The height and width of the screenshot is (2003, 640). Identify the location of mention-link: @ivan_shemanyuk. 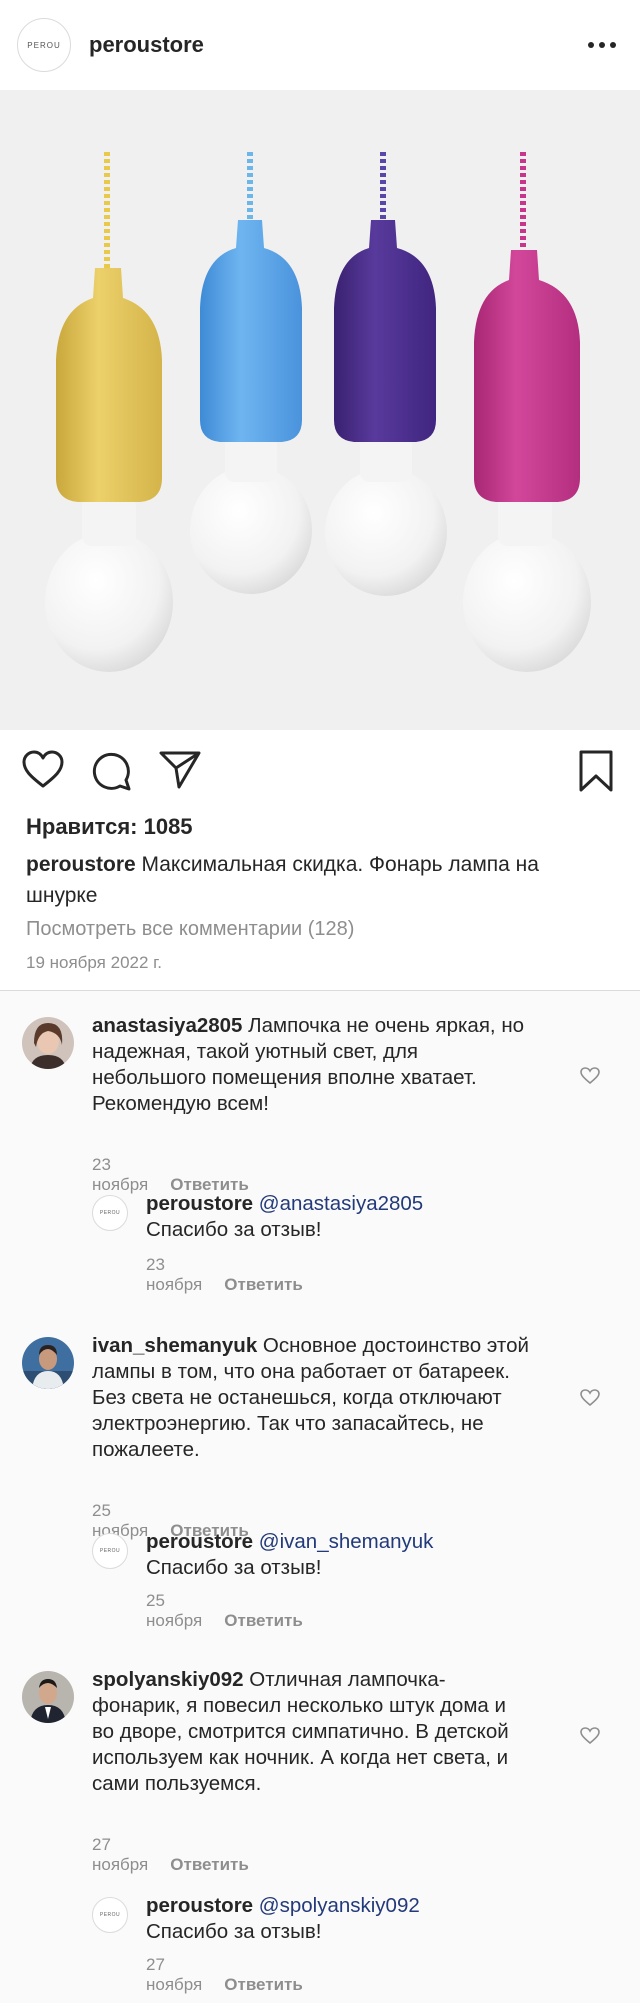
(346, 1541).